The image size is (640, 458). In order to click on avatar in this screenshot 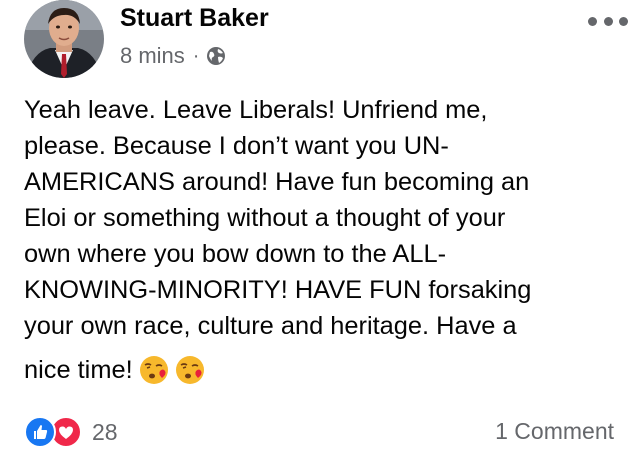, I will do `click(64, 39)`.